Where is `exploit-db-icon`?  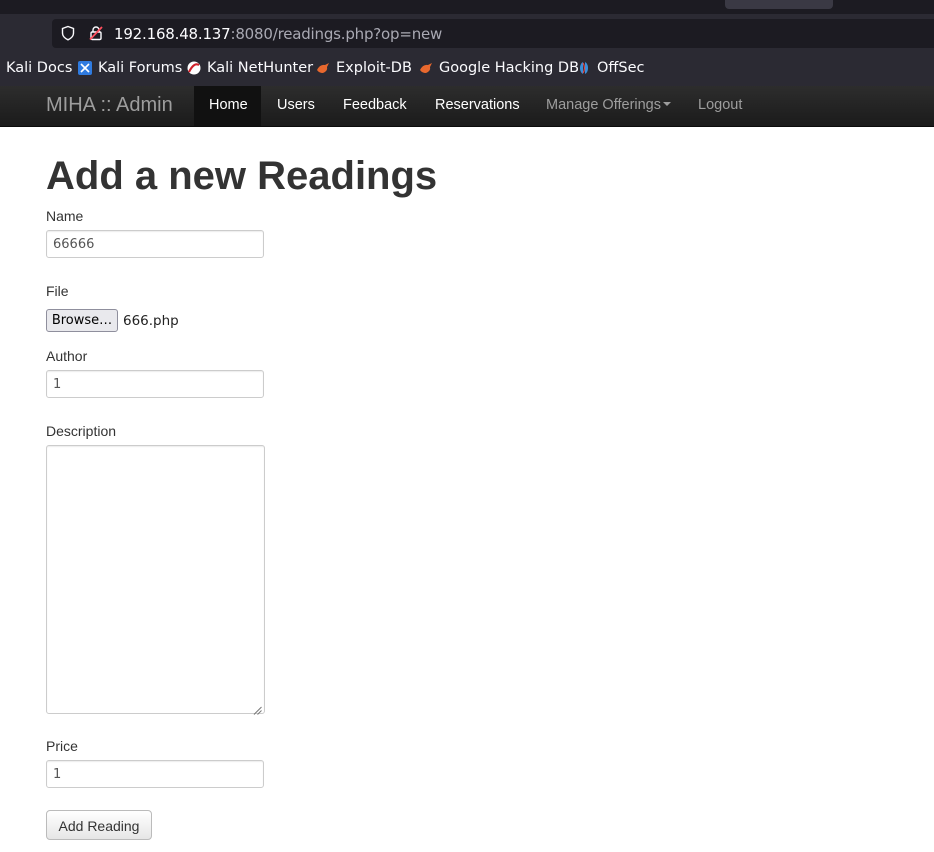 exploit-db-icon is located at coordinates (323, 68).